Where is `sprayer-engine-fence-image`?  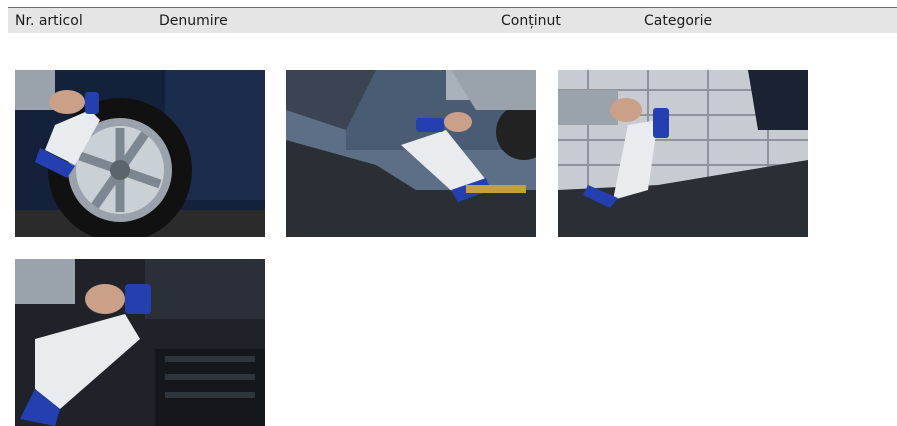 sprayer-engine-fence-image is located at coordinates (683, 153).